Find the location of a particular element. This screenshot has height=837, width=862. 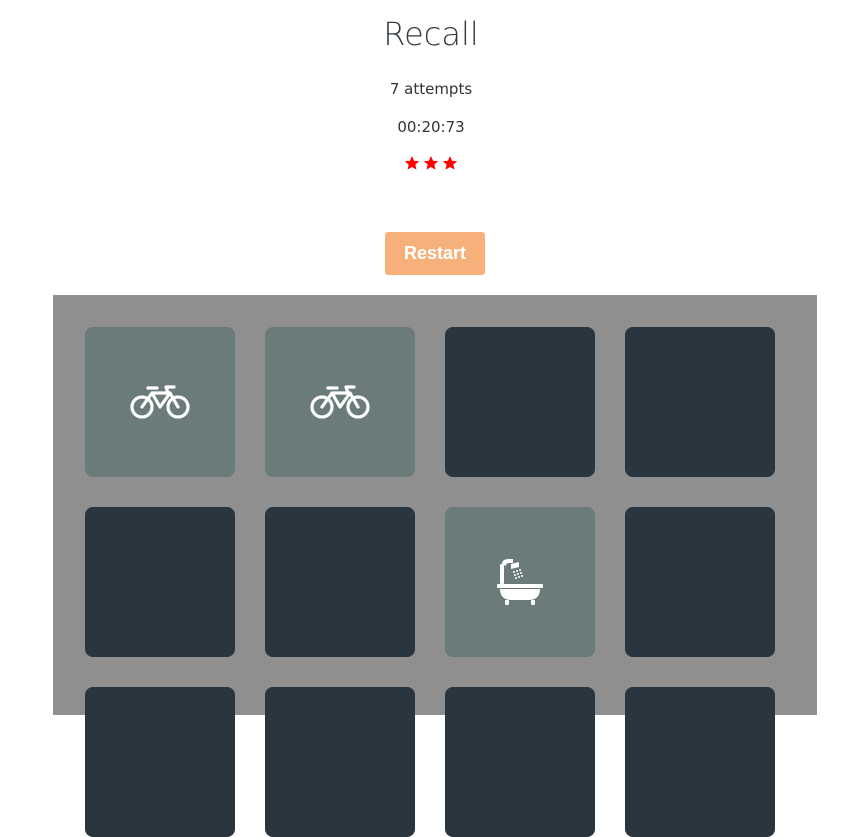

bathtub-icon is located at coordinates (520, 582).